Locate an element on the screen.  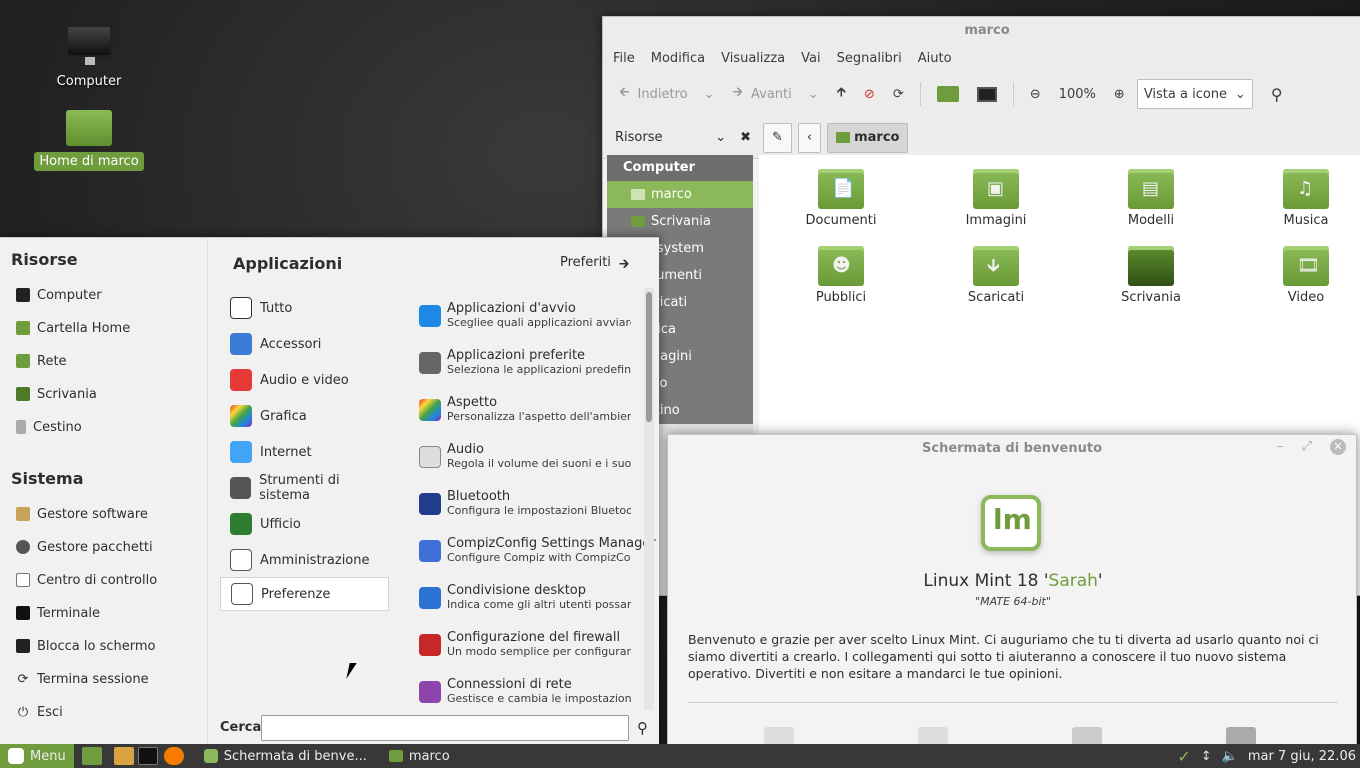
search-icon: ⚲ is located at coordinates (642, 728).